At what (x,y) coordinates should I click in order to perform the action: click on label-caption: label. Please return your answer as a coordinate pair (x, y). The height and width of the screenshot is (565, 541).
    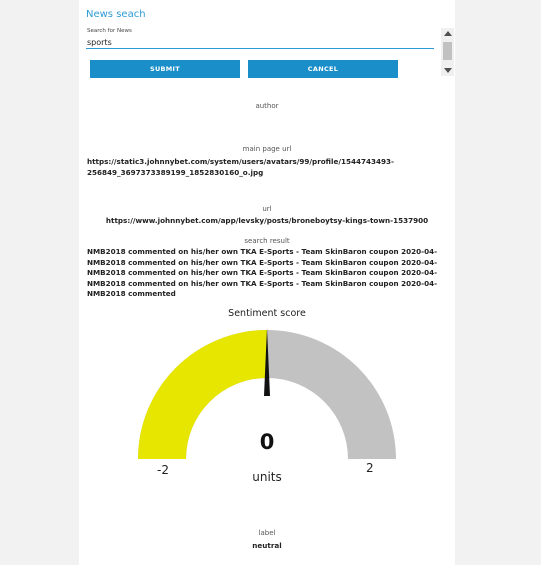
    Looking at the image, I should click on (267, 533).